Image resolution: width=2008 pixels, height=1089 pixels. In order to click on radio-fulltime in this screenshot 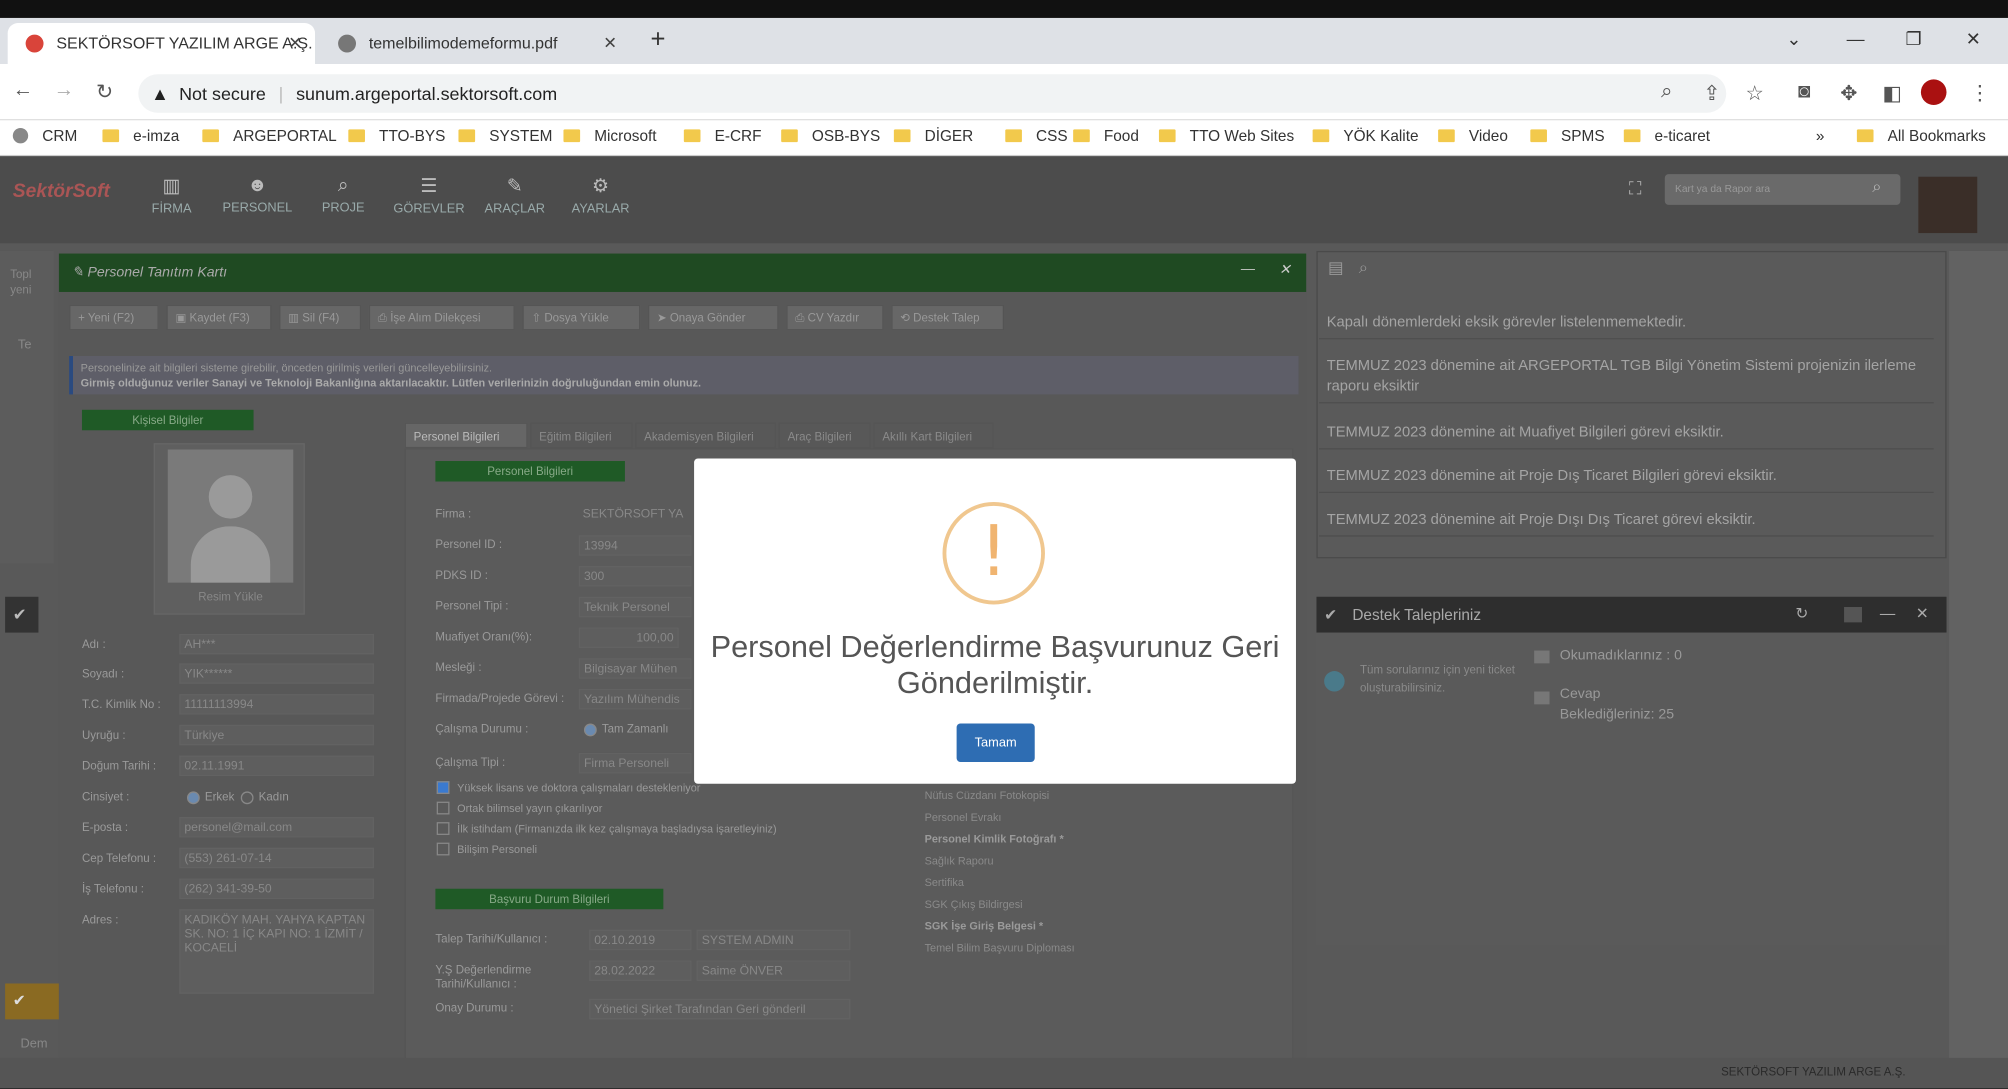, I will do `click(590, 730)`.